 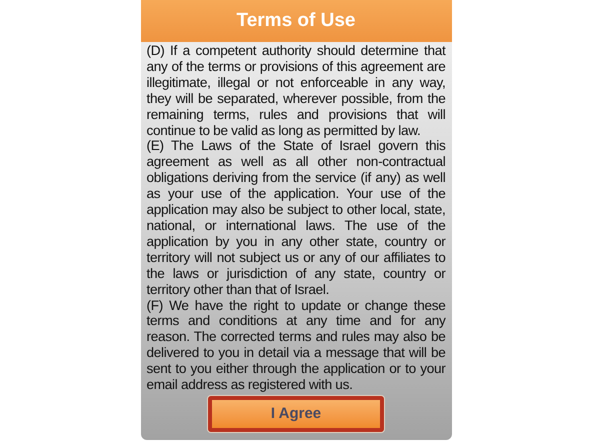 I want to click on header-title: Terms of Use, so click(x=296, y=20).